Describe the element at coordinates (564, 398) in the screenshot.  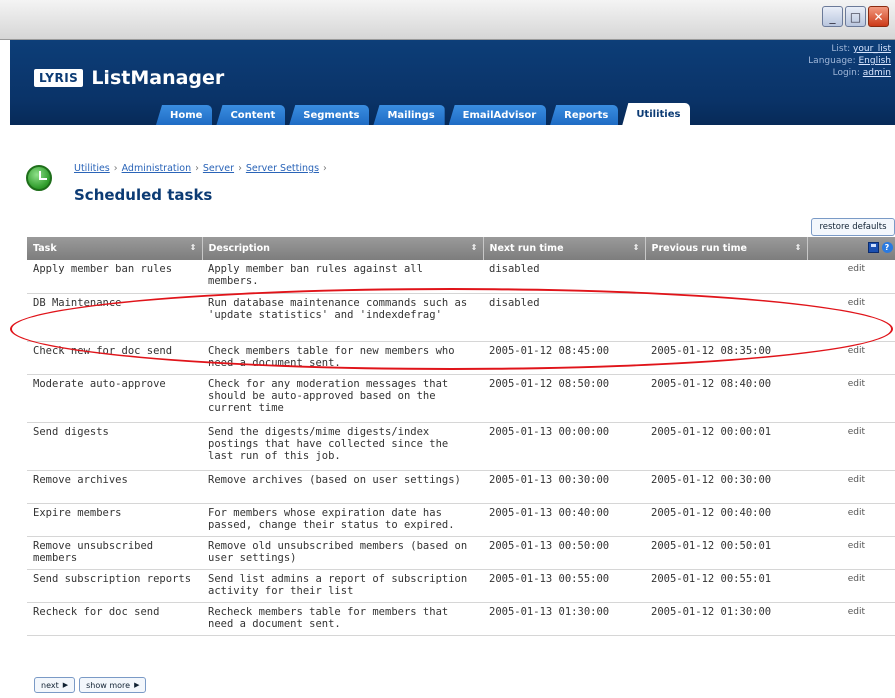
I see `next-run-time: 2005-01-12 08:50:00` at that location.